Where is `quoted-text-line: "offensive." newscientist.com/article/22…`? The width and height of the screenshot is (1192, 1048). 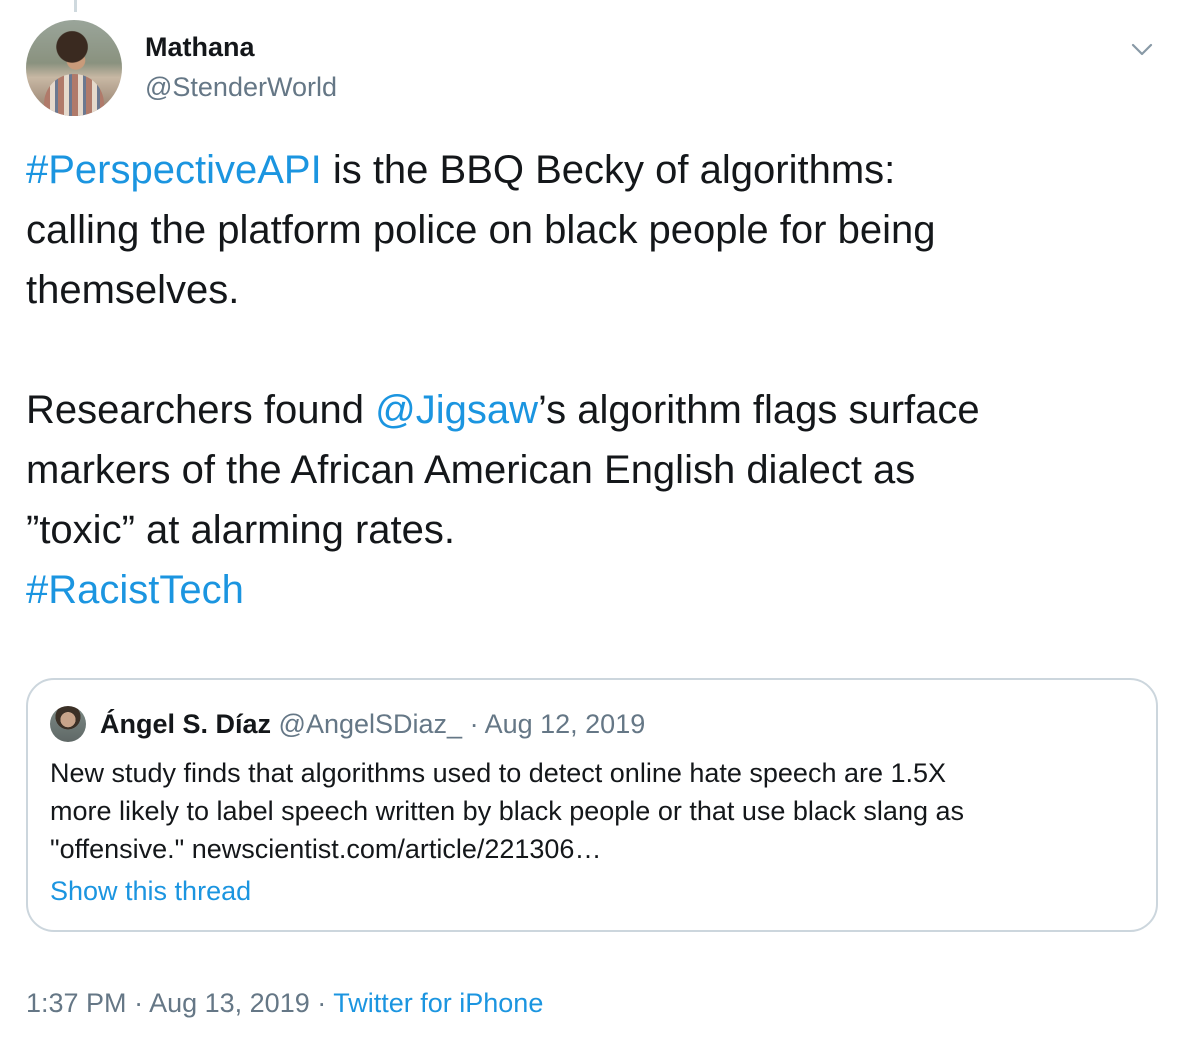 quoted-text-line: "offensive." newscientist.com/article/22… is located at coordinates (326, 849).